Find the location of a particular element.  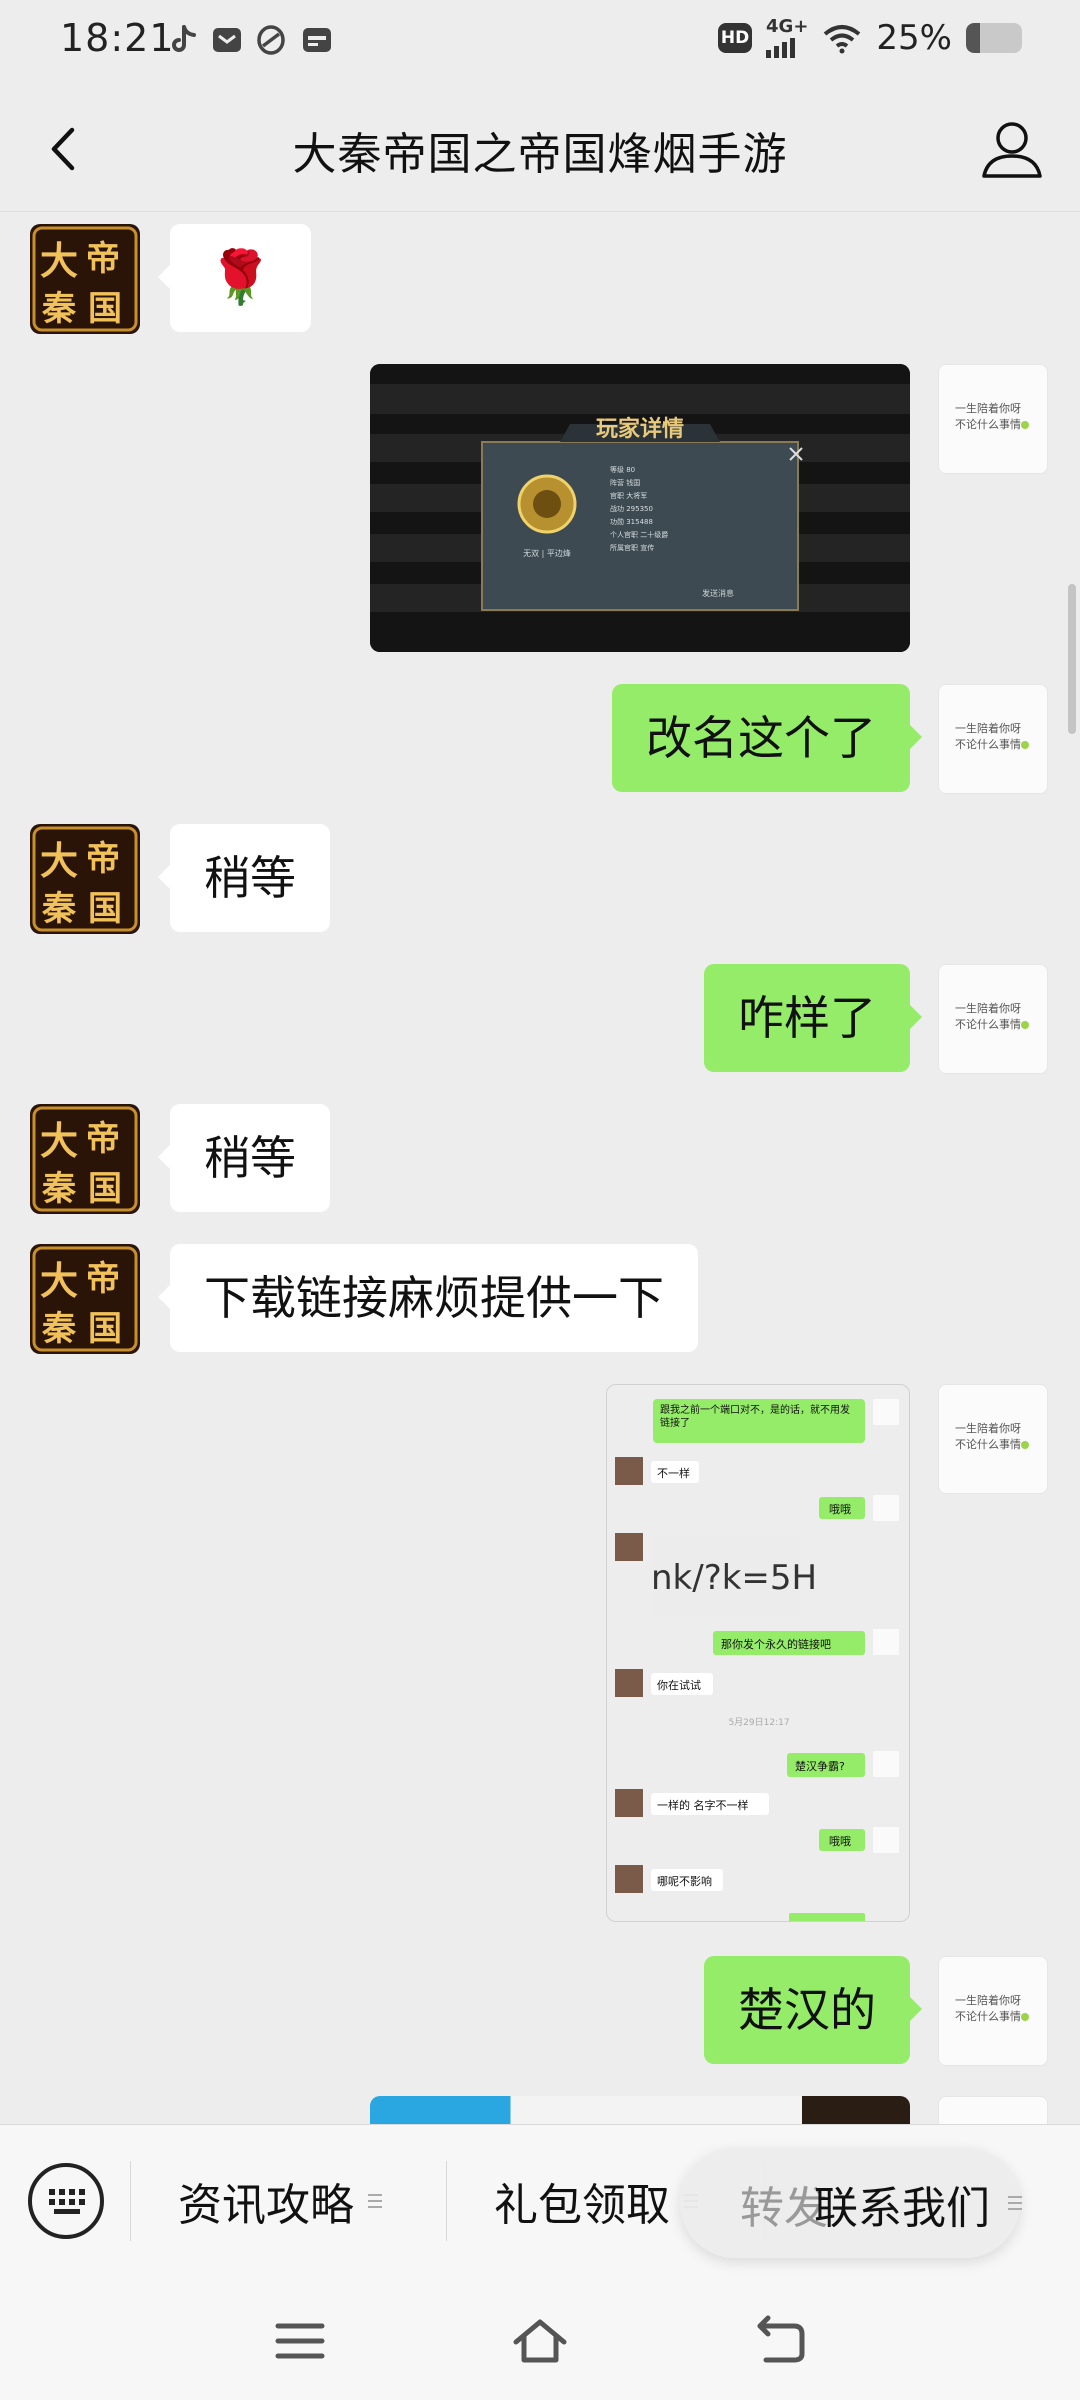

message-bubble: 楚汉的 is located at coordinates (813, 2010).